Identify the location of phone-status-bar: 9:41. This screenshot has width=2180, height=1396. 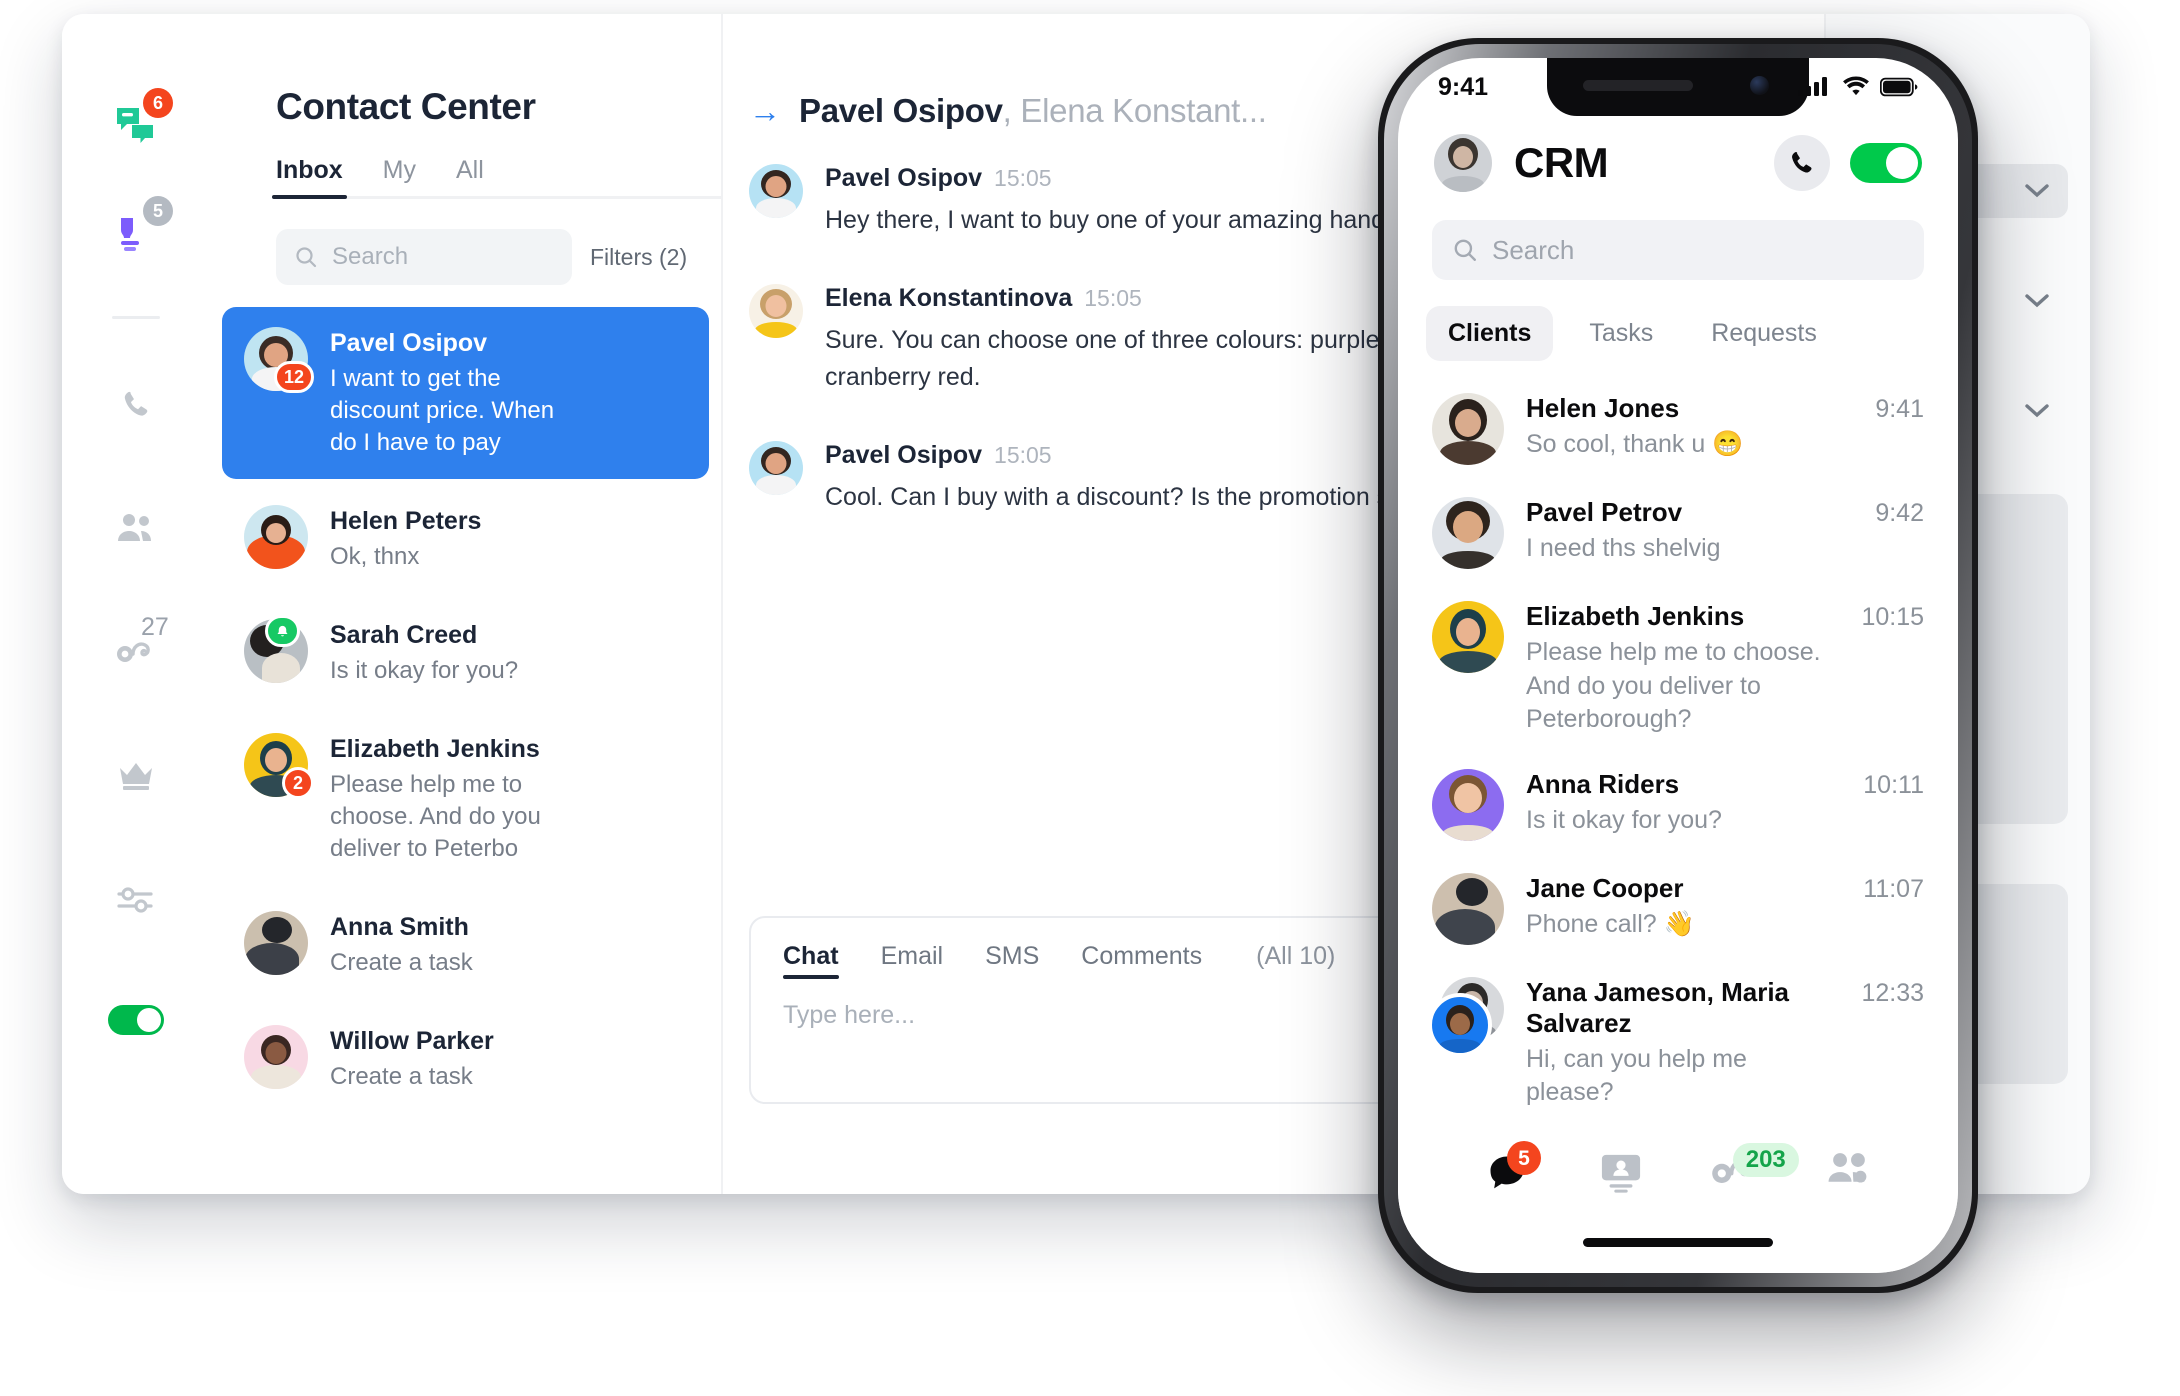
(1678, 87).